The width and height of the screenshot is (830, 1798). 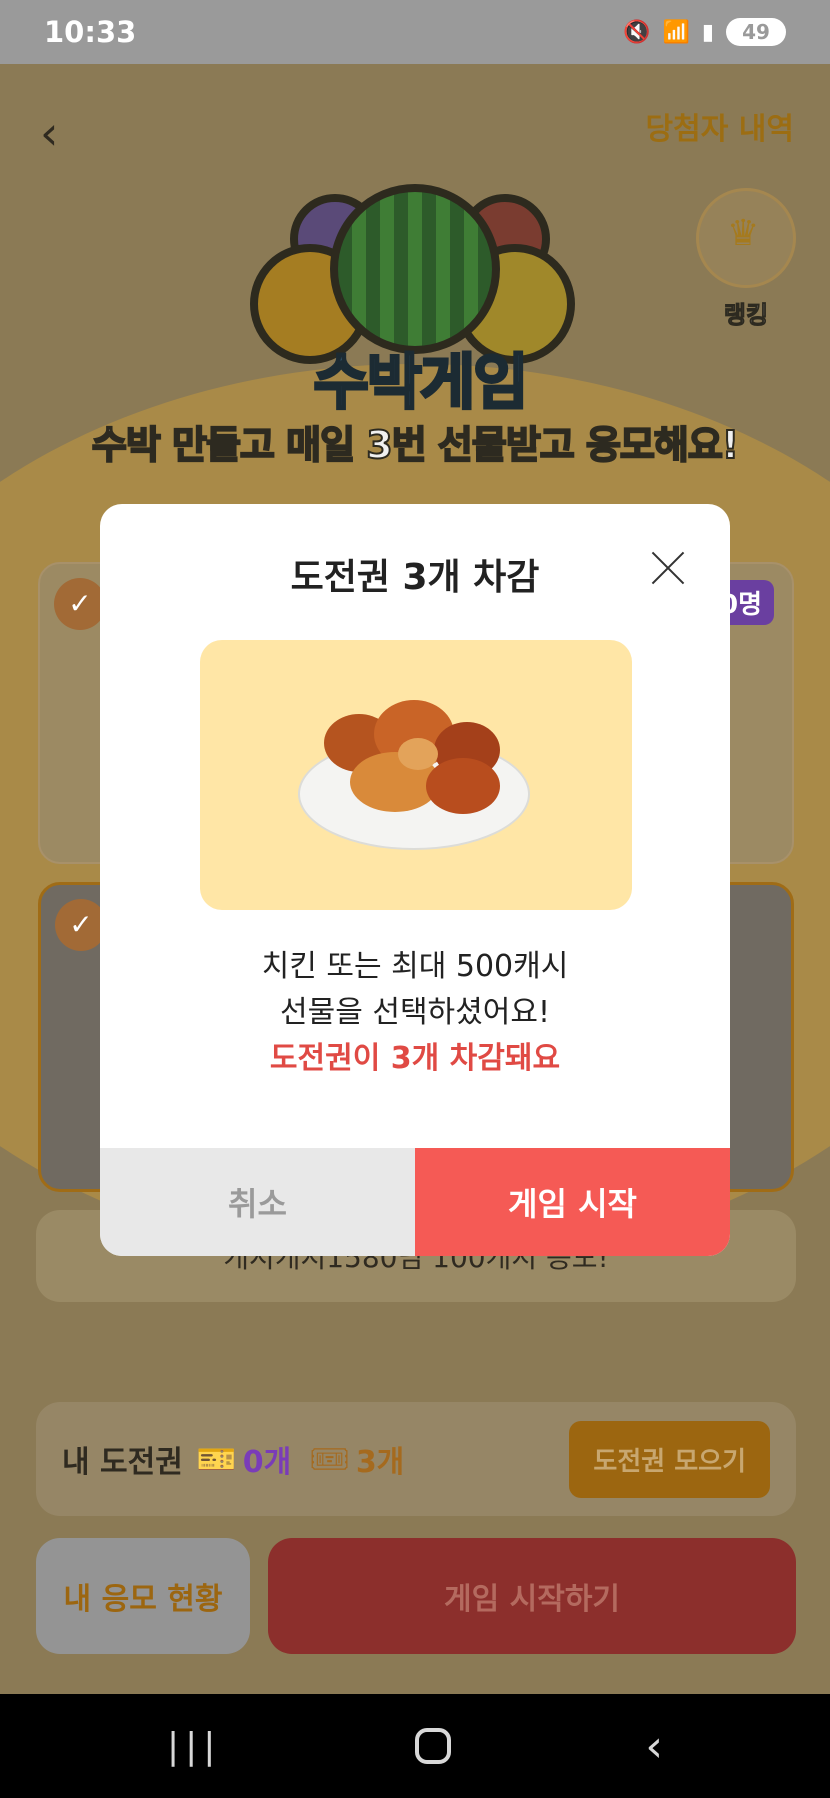 I want to click on watermelon-icon, so click(x=415, y=269).